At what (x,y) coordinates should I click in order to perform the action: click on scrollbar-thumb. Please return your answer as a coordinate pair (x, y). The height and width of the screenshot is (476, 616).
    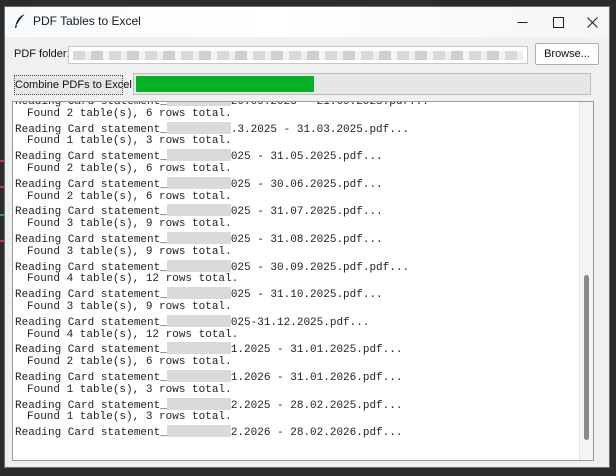
    Looking at the image, I should click on (586, 357).